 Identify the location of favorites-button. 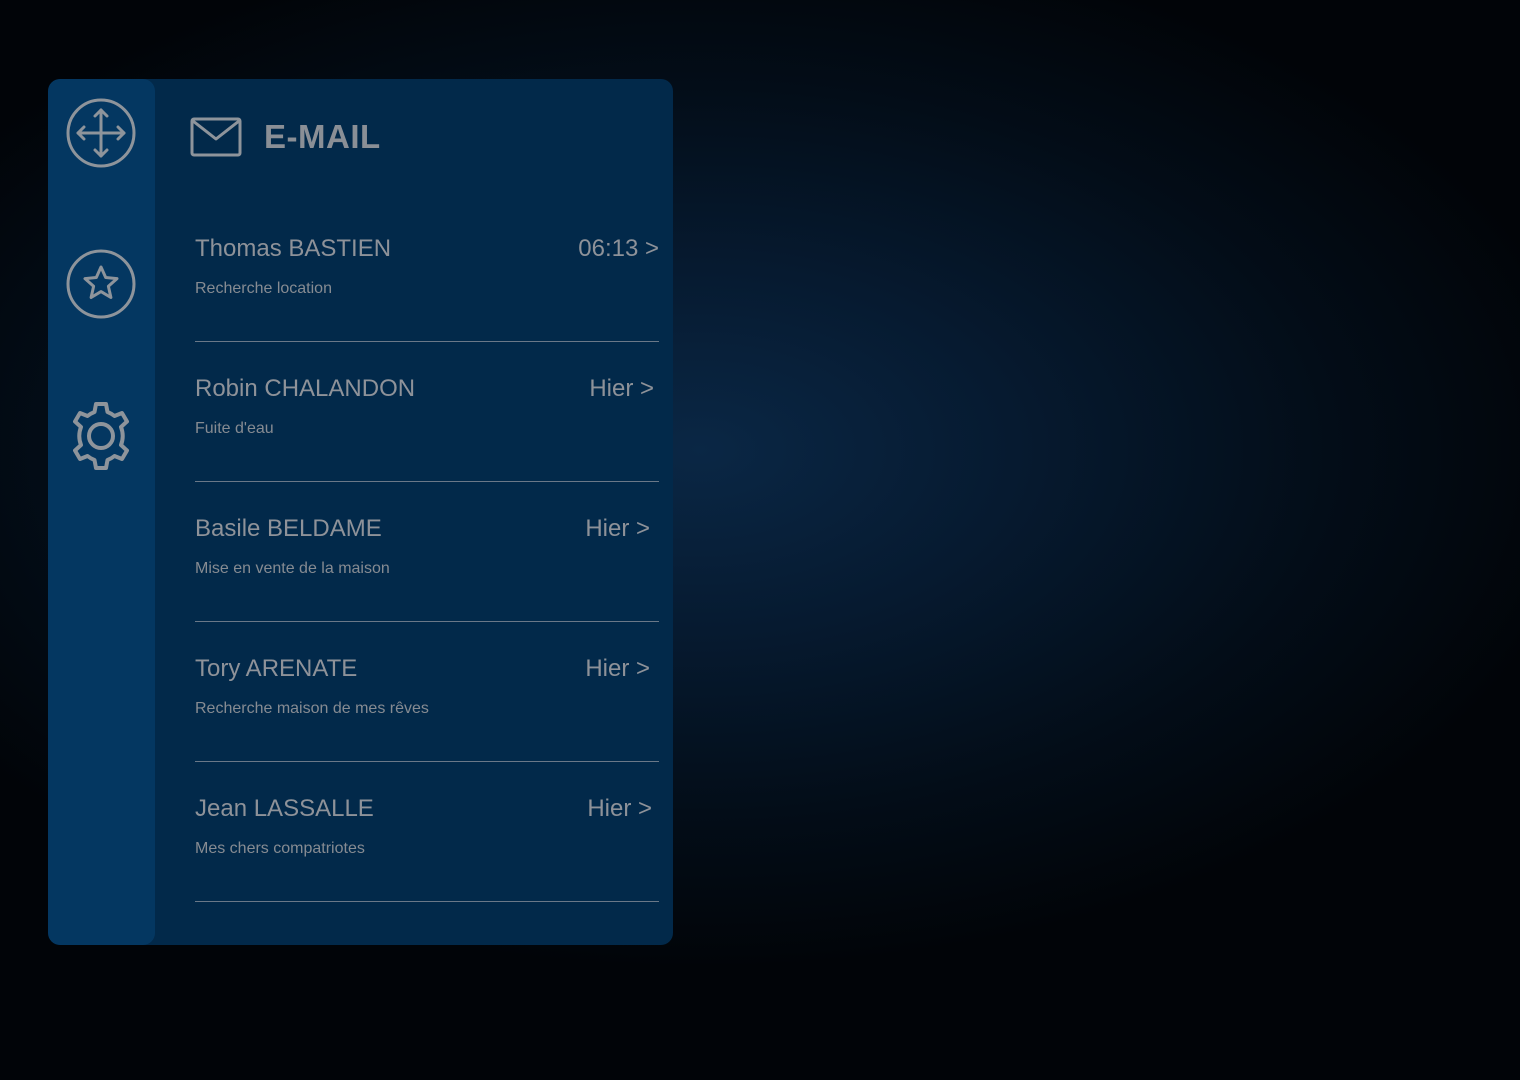
(101, 284).